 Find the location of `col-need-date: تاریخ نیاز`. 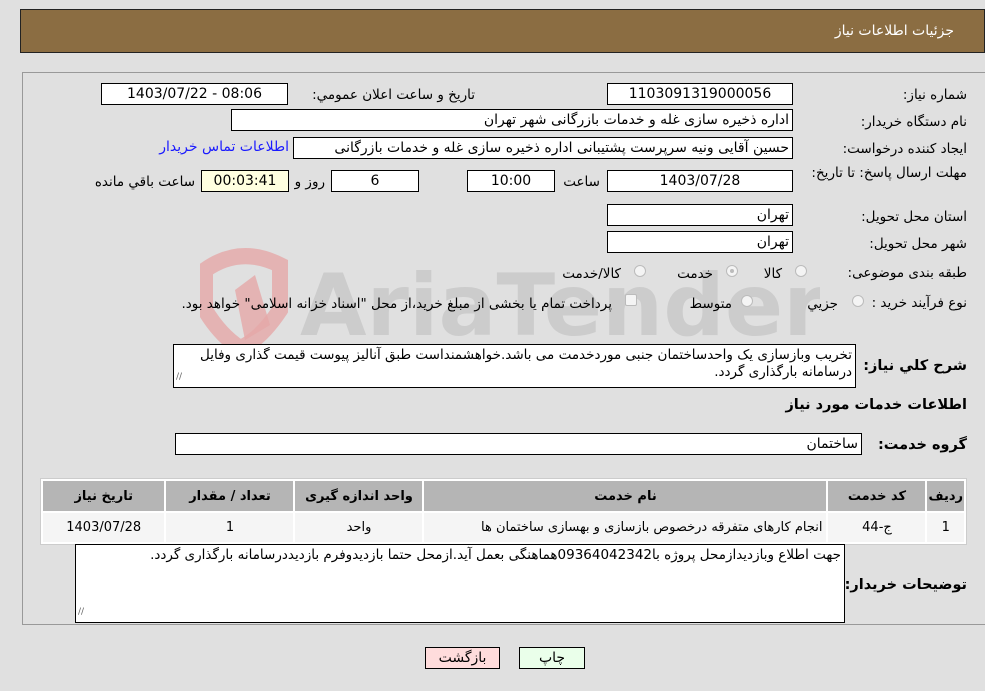

col-need-date: تاریخ نیاز is located at coordinates (104, 496).